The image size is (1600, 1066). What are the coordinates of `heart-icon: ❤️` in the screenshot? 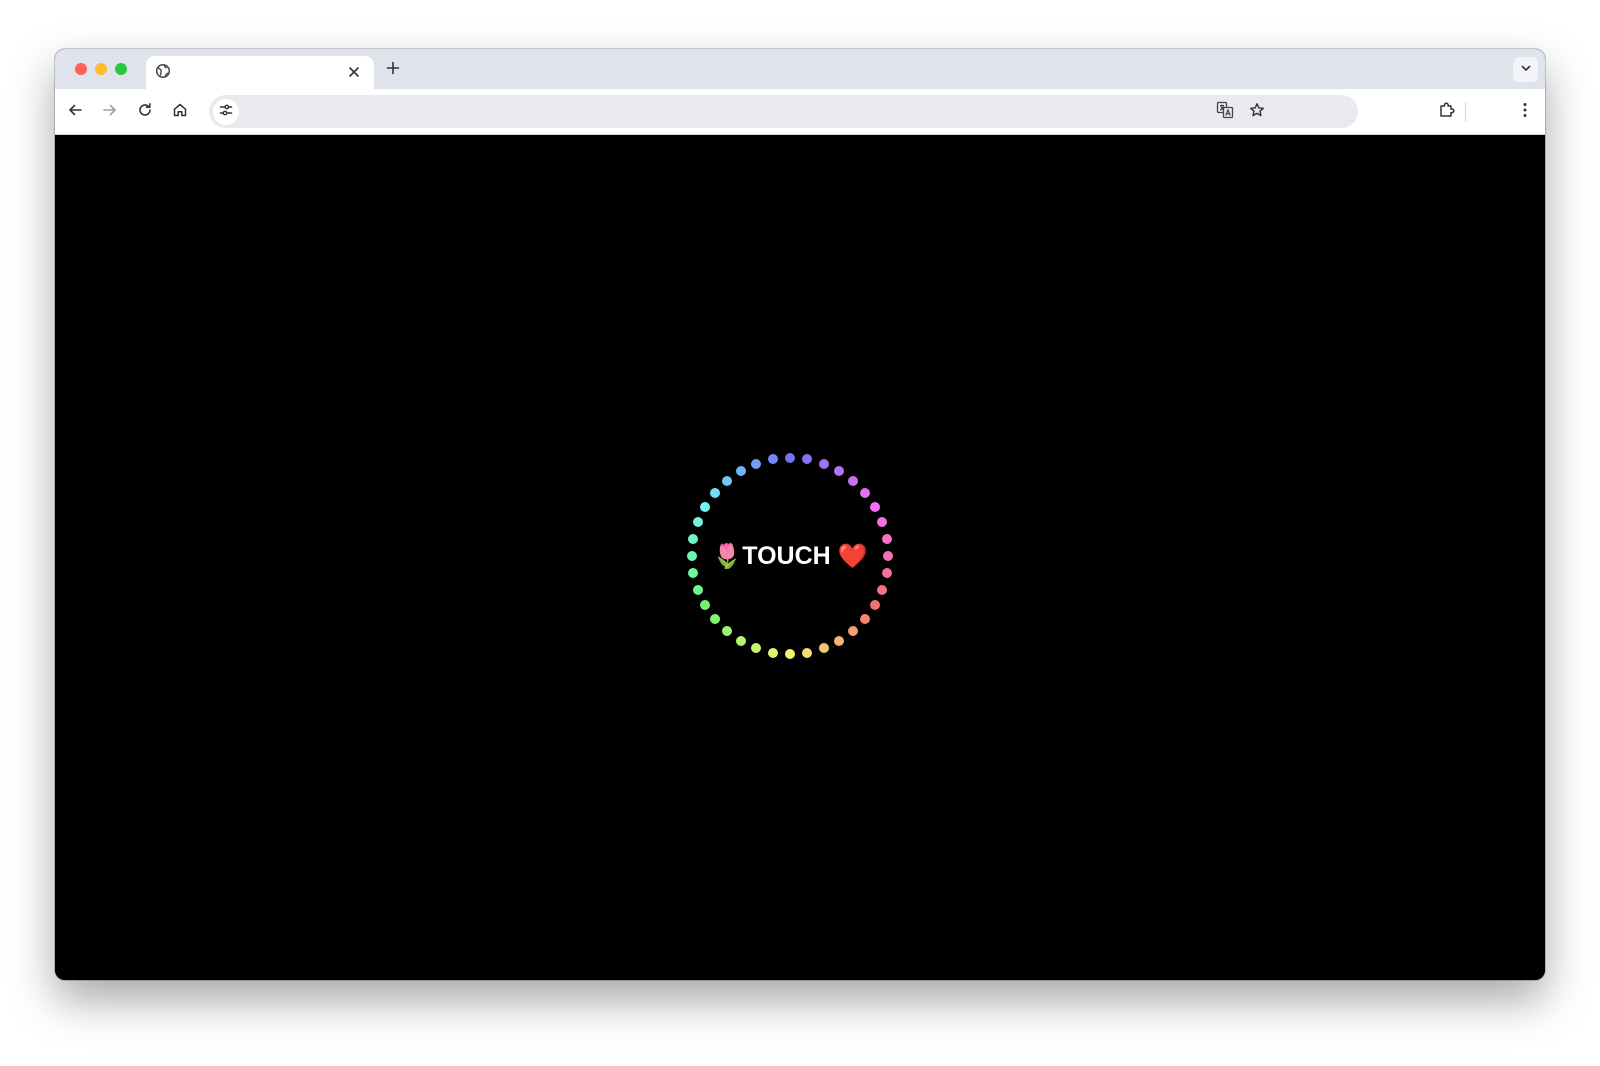 It's located at (852, 556).